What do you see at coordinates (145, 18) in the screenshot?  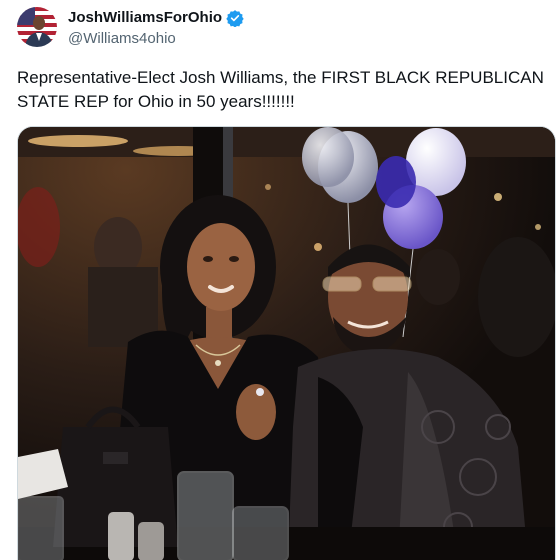 I see `display-name: JoshWilliamsForOhio` at bounding box center [145, 18].